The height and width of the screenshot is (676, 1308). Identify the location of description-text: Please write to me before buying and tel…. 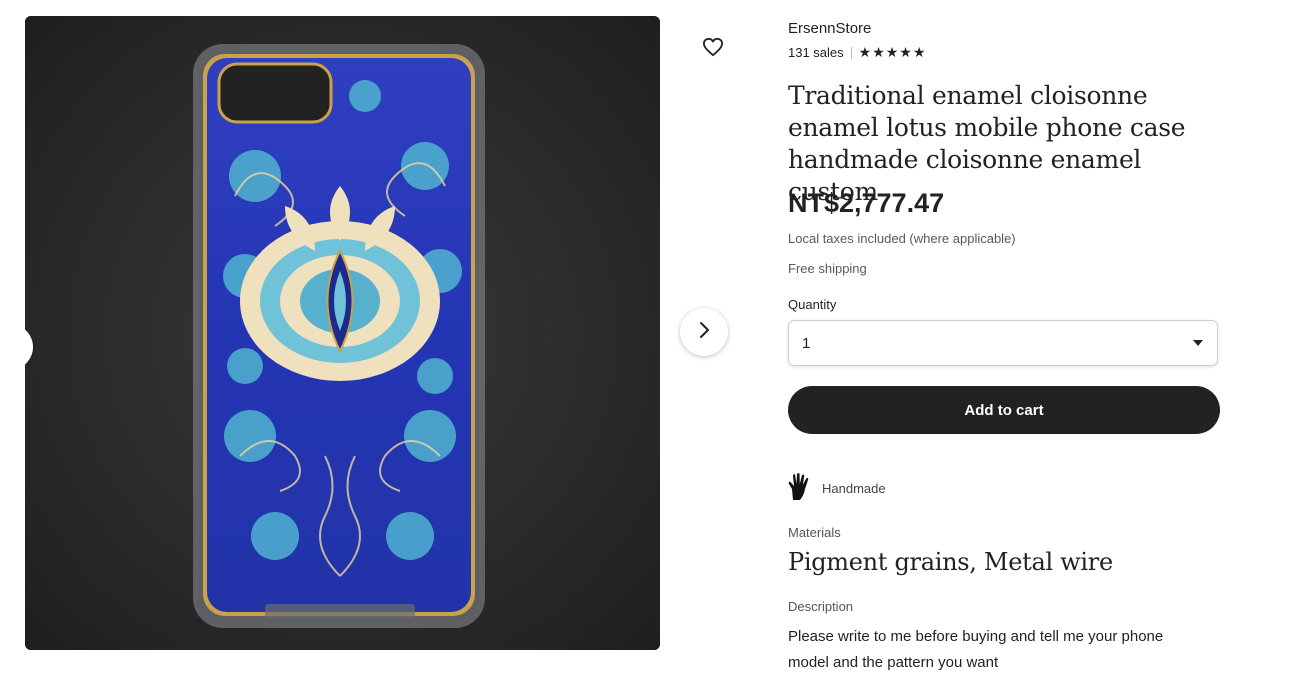
(976, 649).